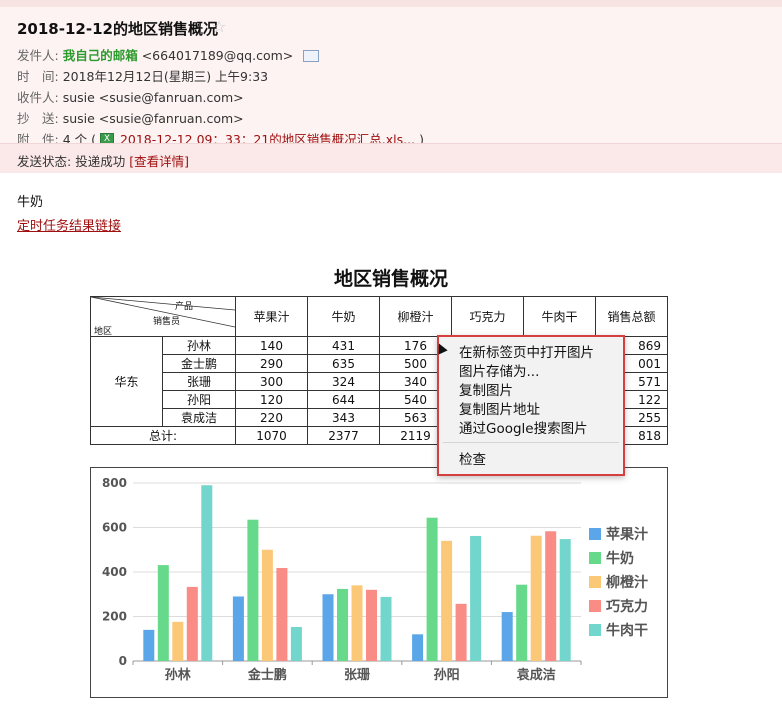 The image size is (782, 728). Describe the element at coordinates (447, 675) in the screenshot. I see `x-tick-label: 孙阳` at that location.